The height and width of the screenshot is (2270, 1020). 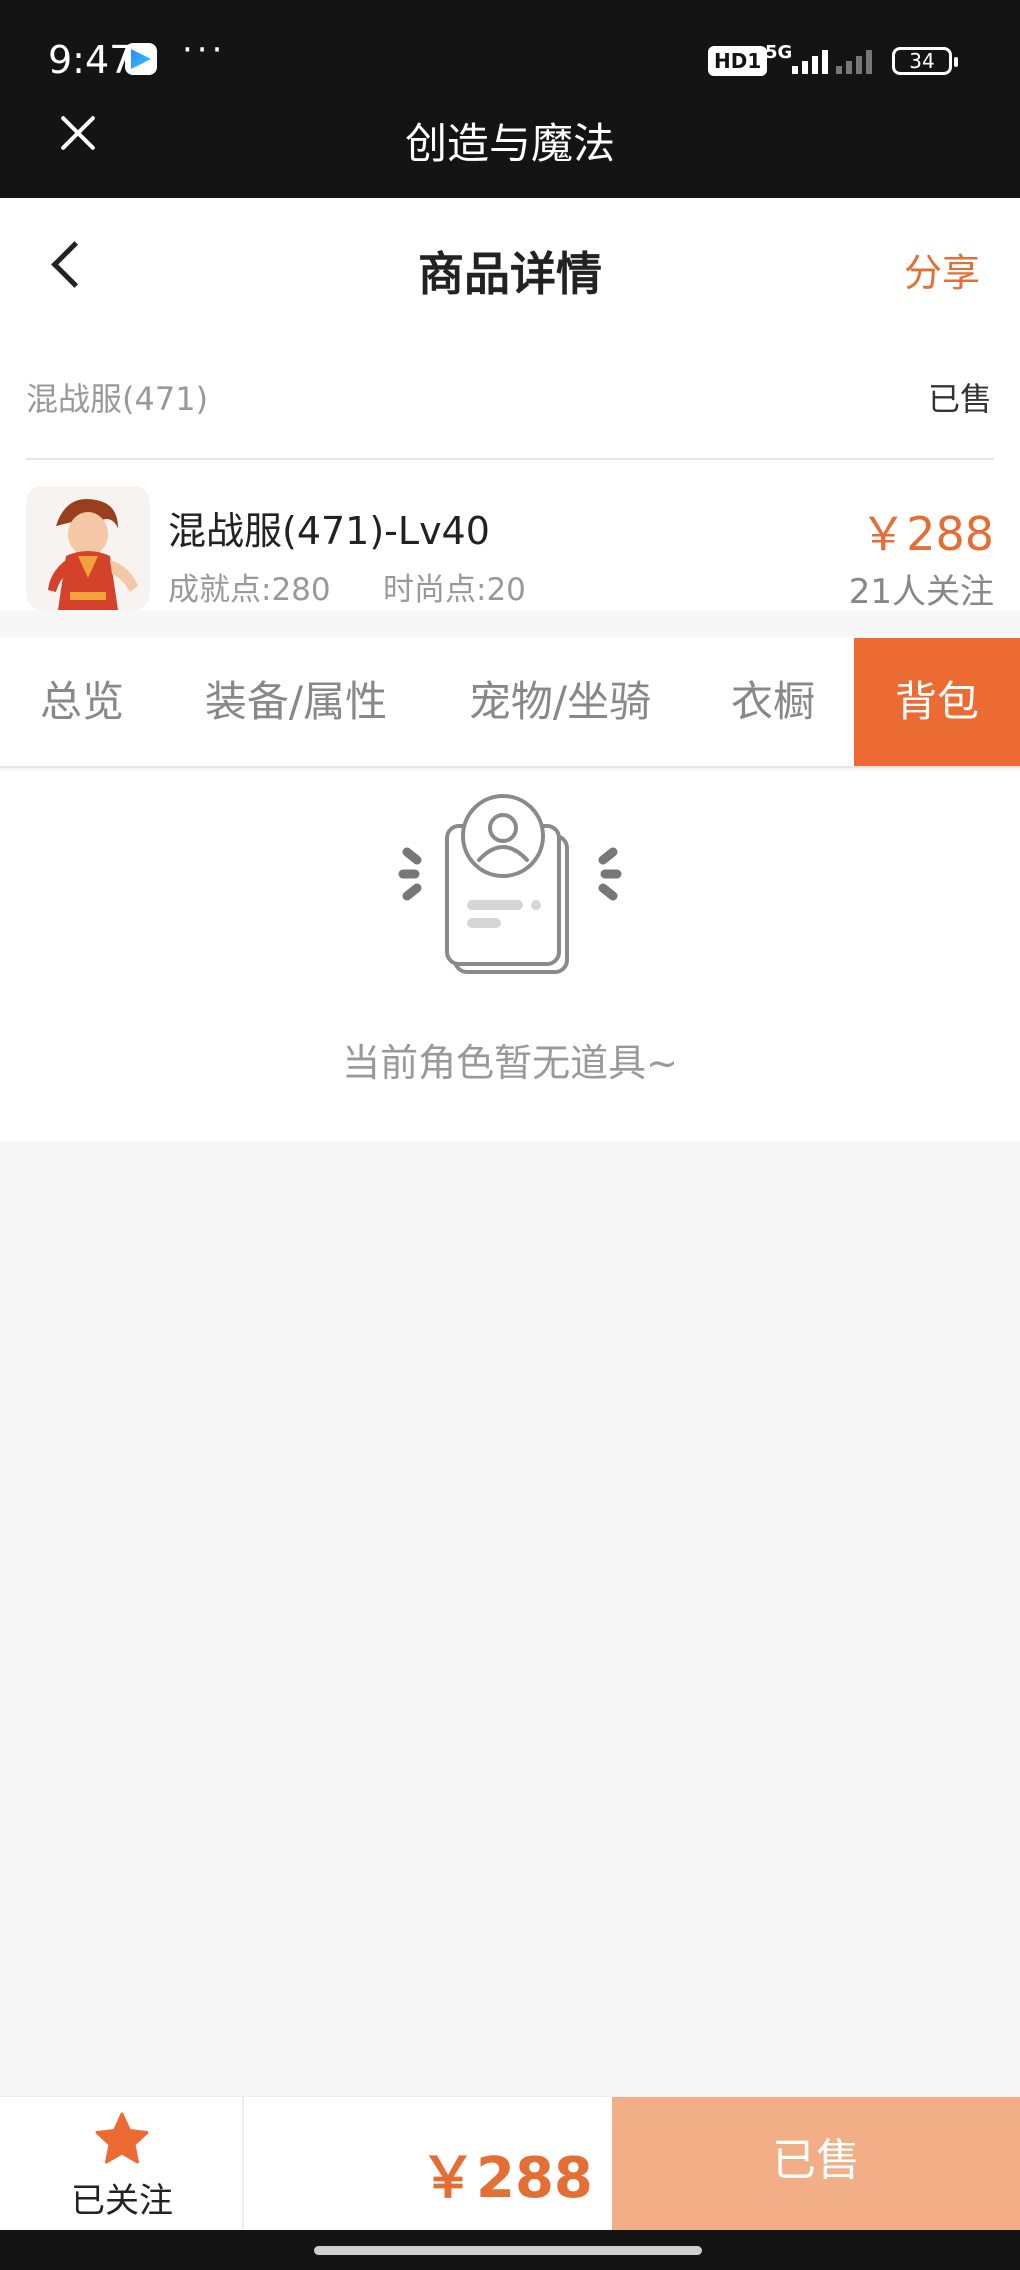 I want to click on app-title-bar: 创造与魔法, so click(x=510, y=158).